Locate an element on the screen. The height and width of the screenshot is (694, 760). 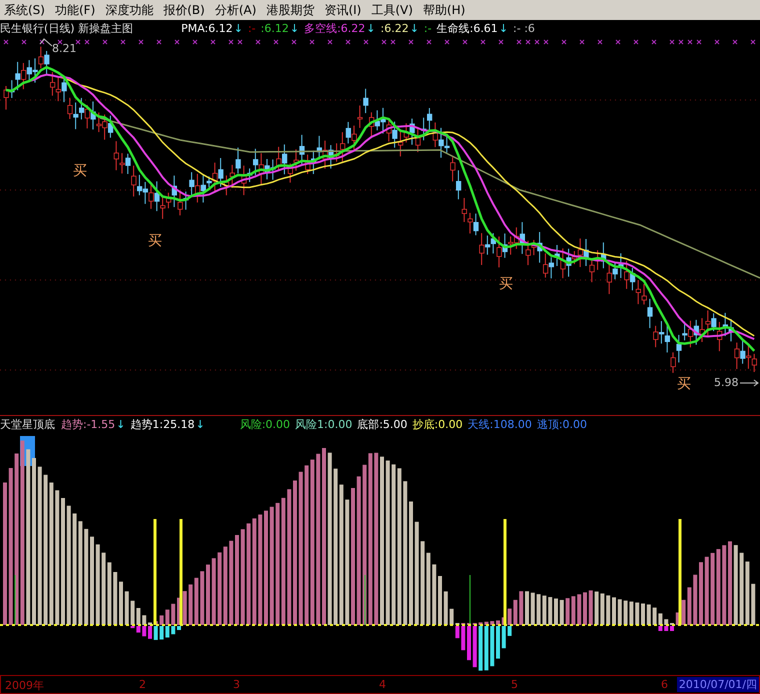
axis-label: 5 is located at coordinates (514, 684).